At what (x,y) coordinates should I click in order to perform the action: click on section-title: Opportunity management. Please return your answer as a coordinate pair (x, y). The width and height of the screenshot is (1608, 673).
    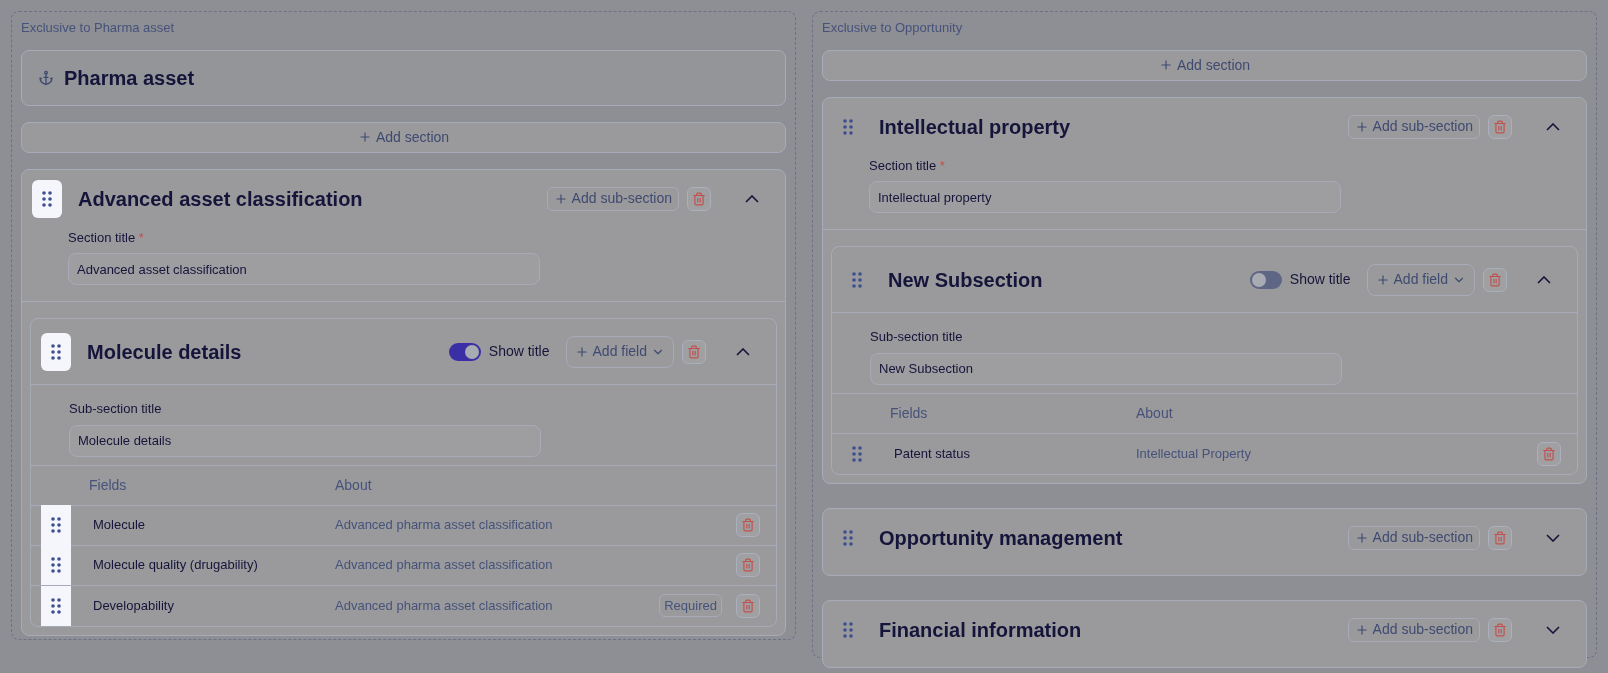
    Looking at the image, I should click on (1001, 538).